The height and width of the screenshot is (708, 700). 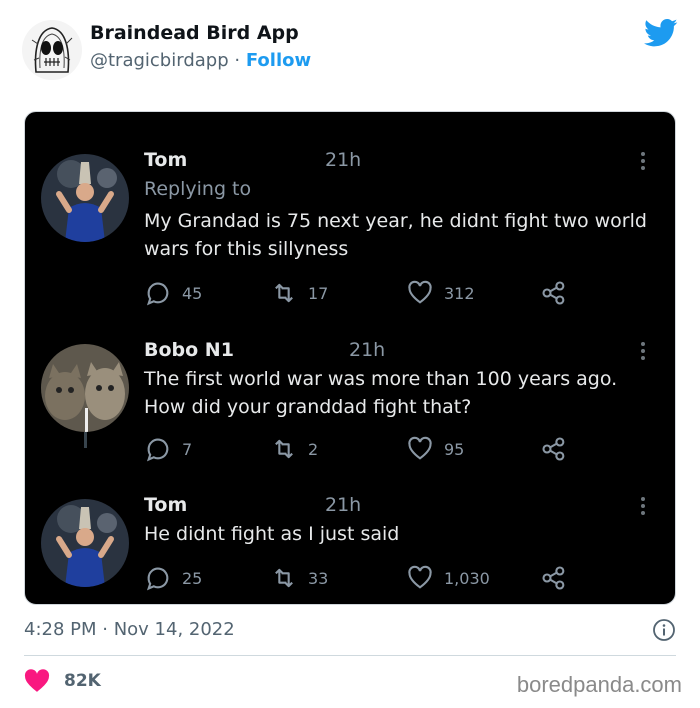 I want to click on comment-action: 45, so click(x=173, y=293).